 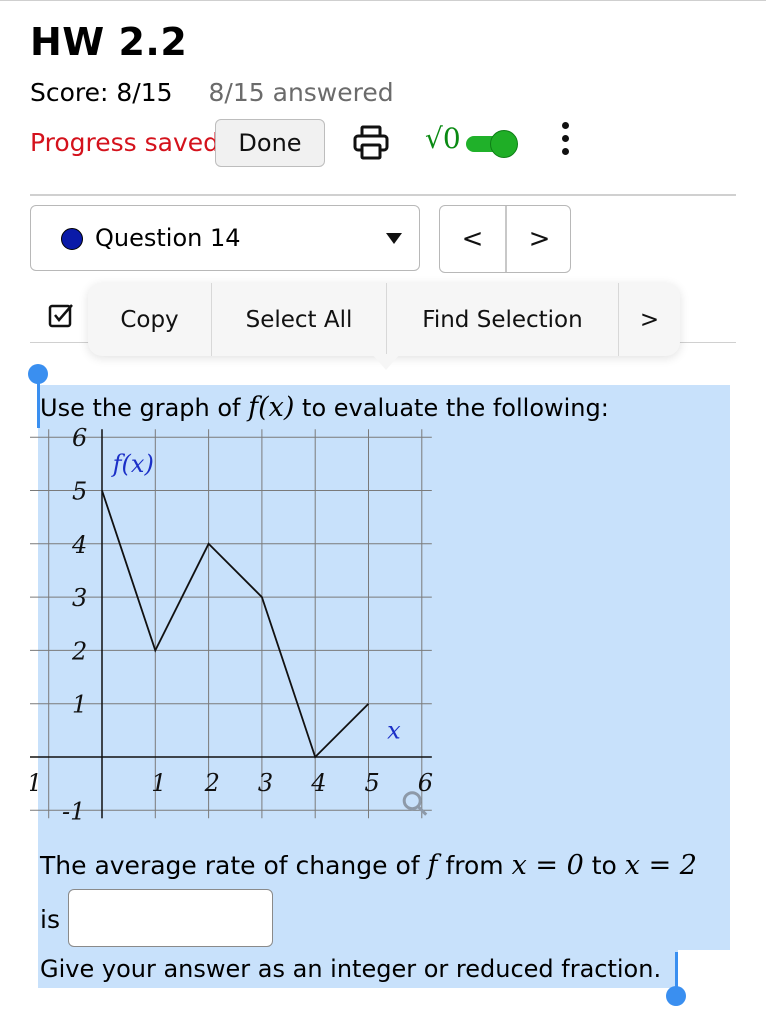 I want to click on context-find-selection: Find Selection, so click(x=503, y=319).